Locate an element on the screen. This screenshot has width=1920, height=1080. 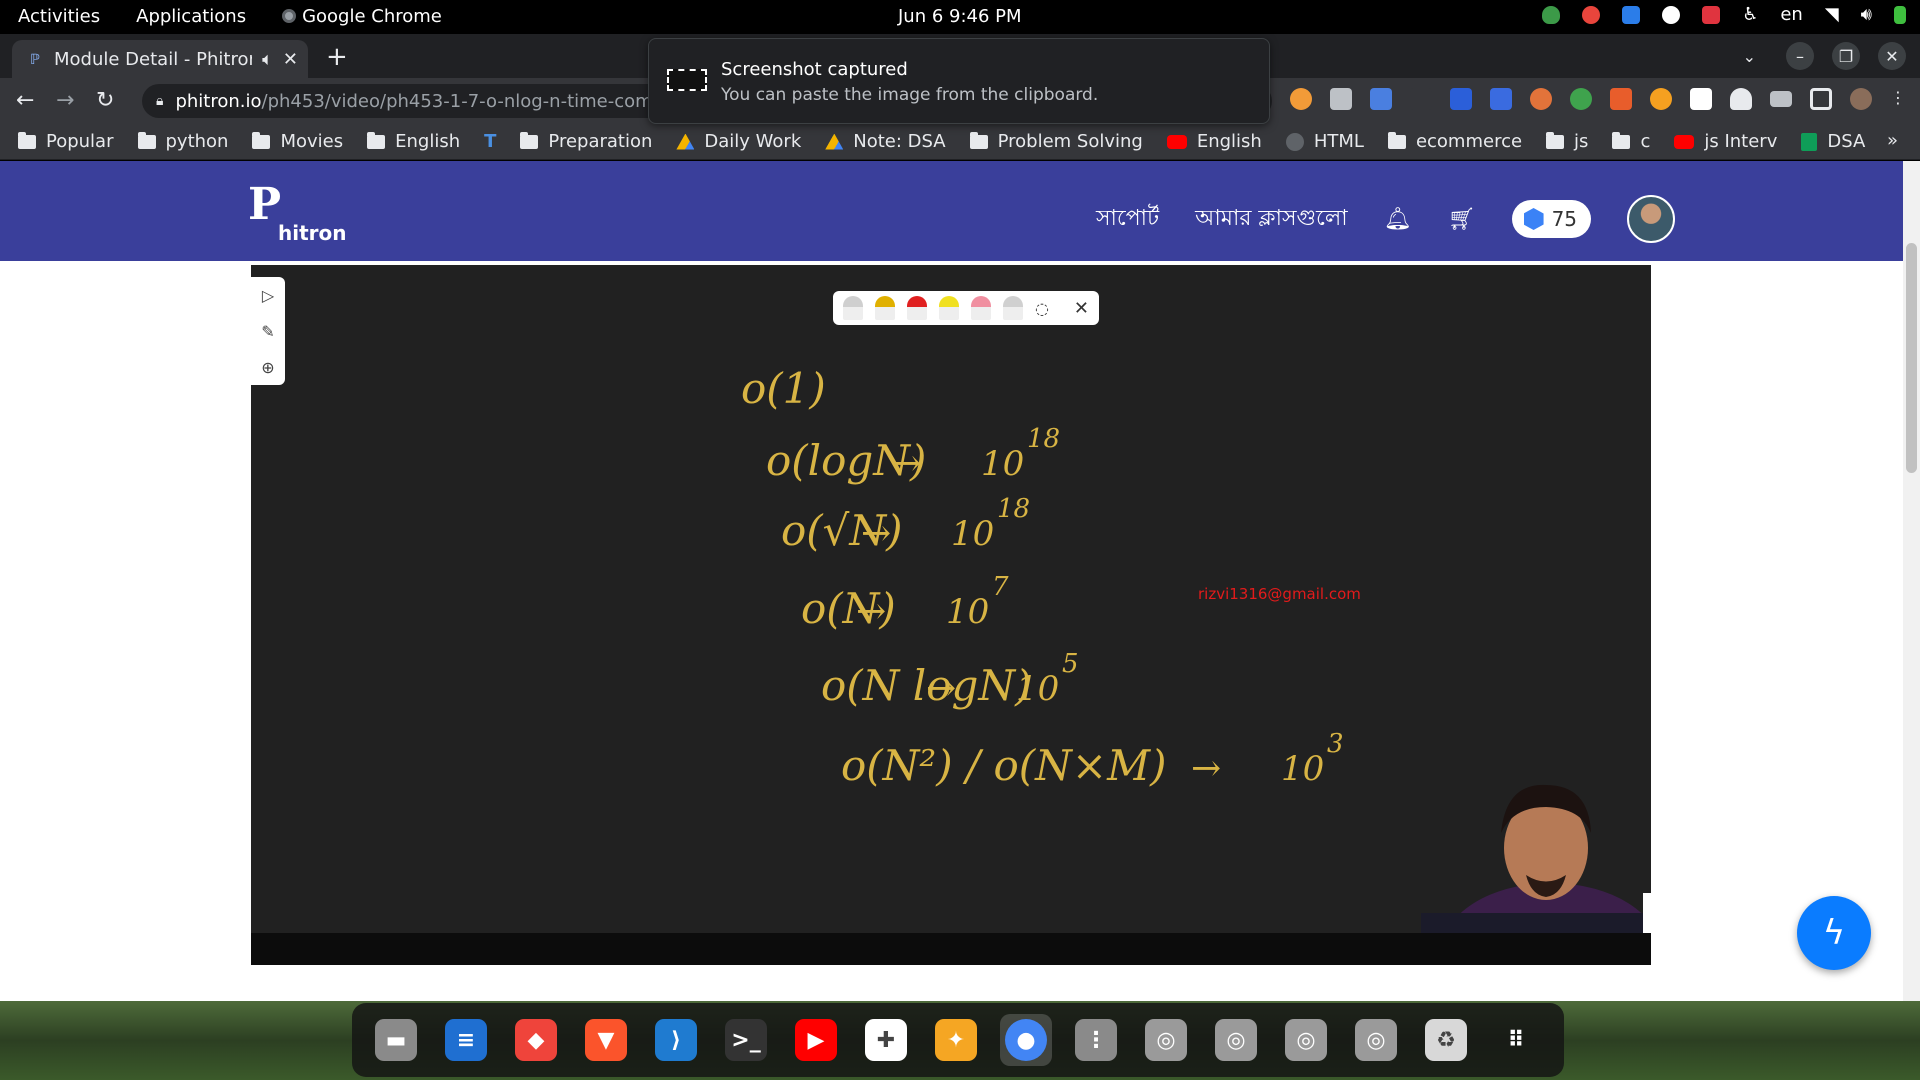
lighthouse-extension-icon is located at coordinates (1621, 99).